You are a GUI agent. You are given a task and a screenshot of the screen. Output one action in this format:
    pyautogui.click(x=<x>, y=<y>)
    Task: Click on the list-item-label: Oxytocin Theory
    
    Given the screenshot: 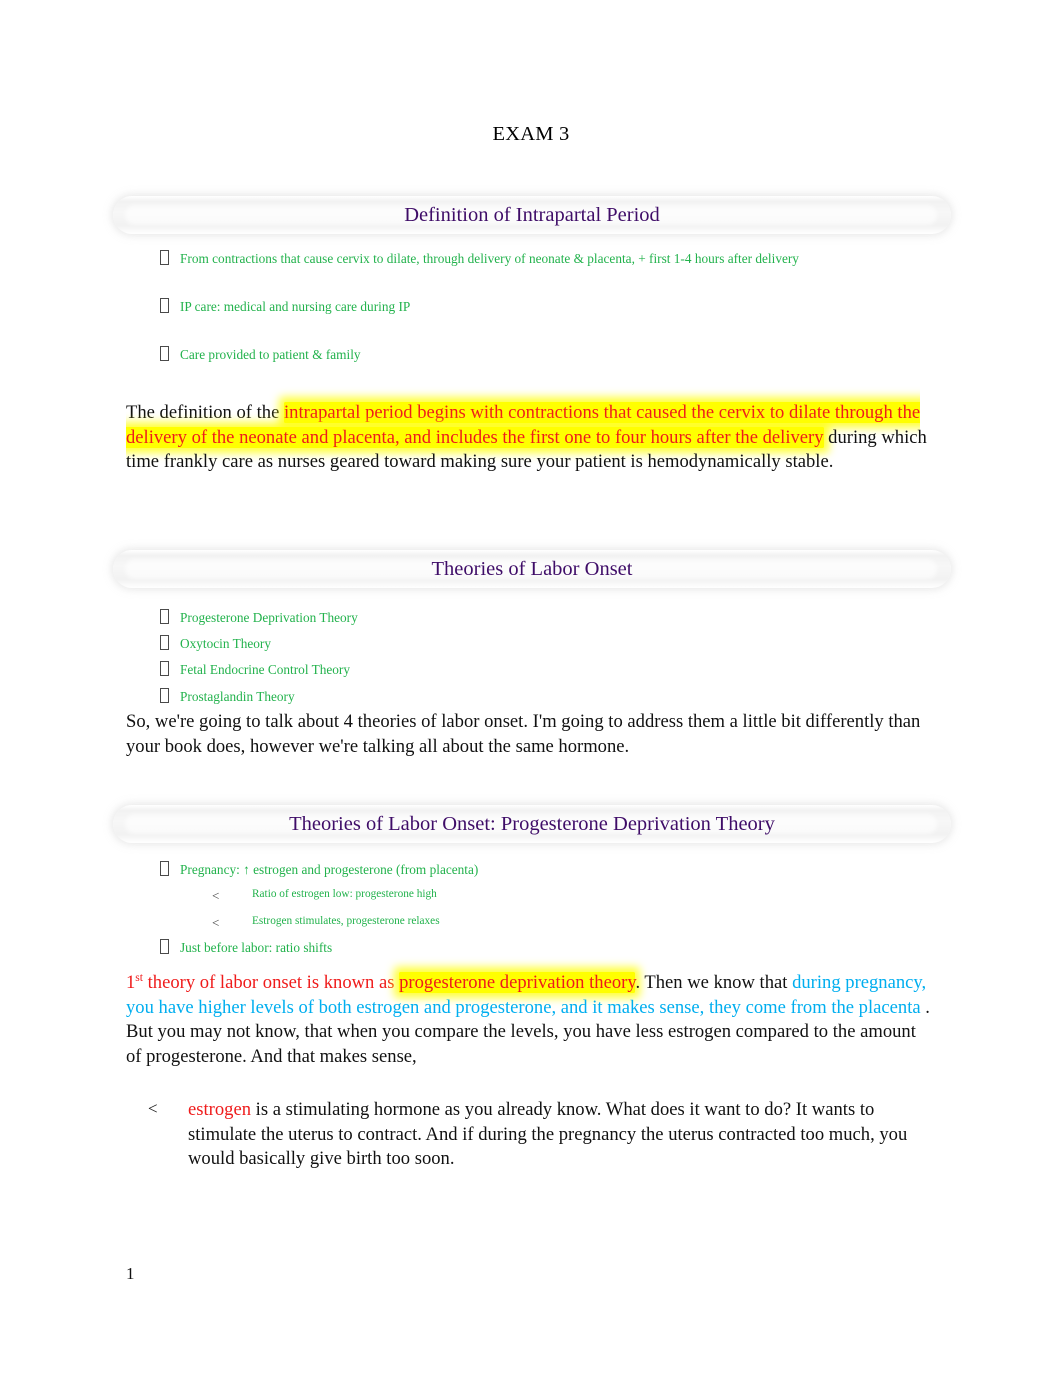 What is the action you would take?
    pyautogui.click(x=225, y=644)
    